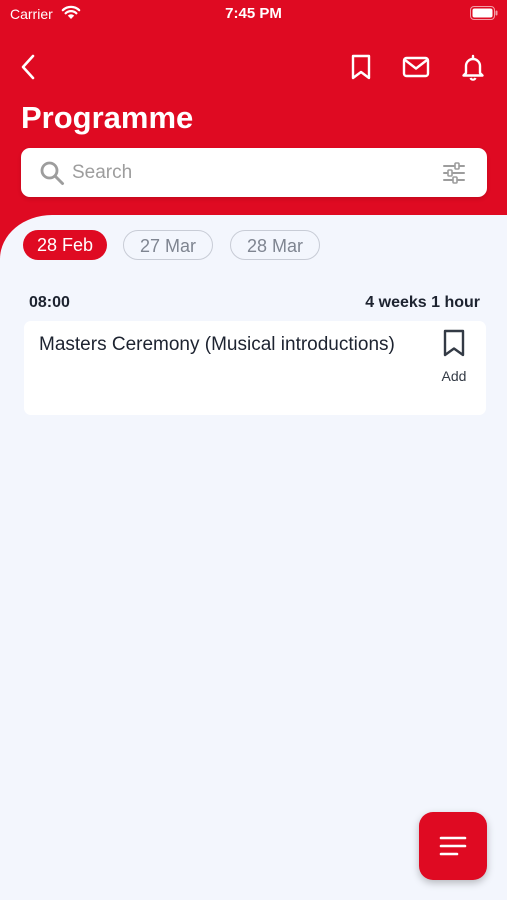 The width and height of the screenshot is (507, 900). I want to click on search-bar, so click(254, 172).